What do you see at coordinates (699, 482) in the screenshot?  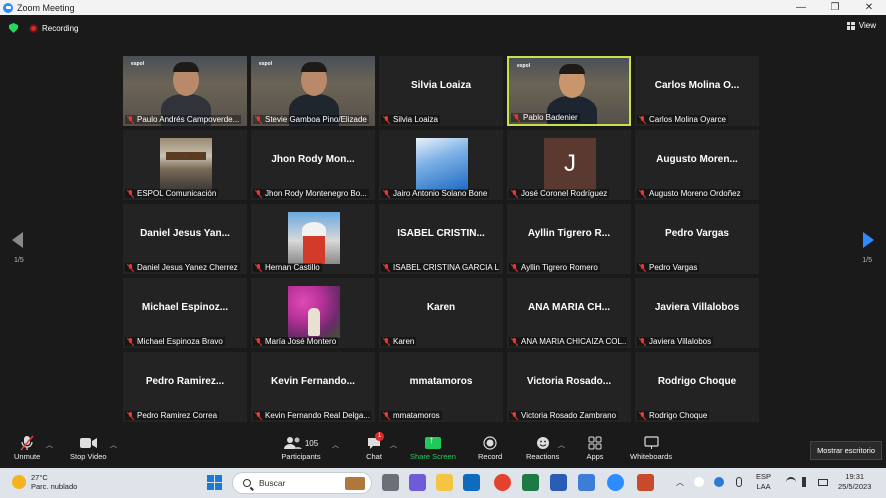 I see `cloud-icon` at bounding box center [699, 482].